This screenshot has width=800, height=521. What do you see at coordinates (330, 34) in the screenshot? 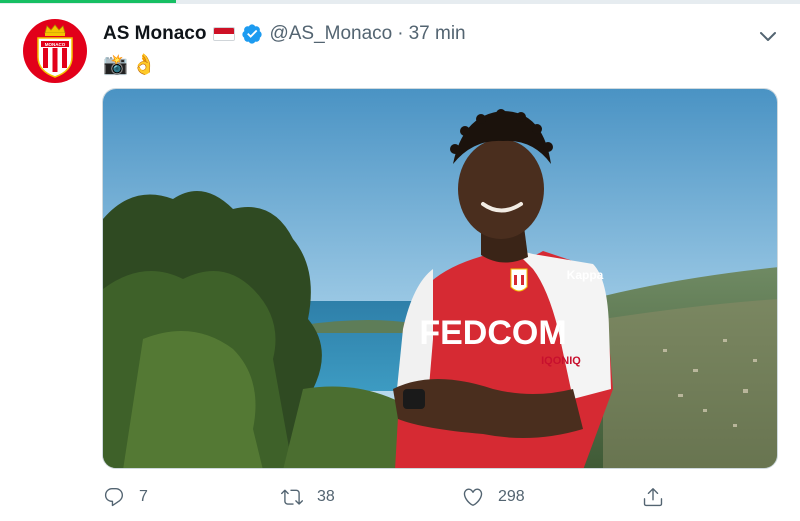
I see `user-handle: @AS_Monaco` at bounding box center [330, 34].